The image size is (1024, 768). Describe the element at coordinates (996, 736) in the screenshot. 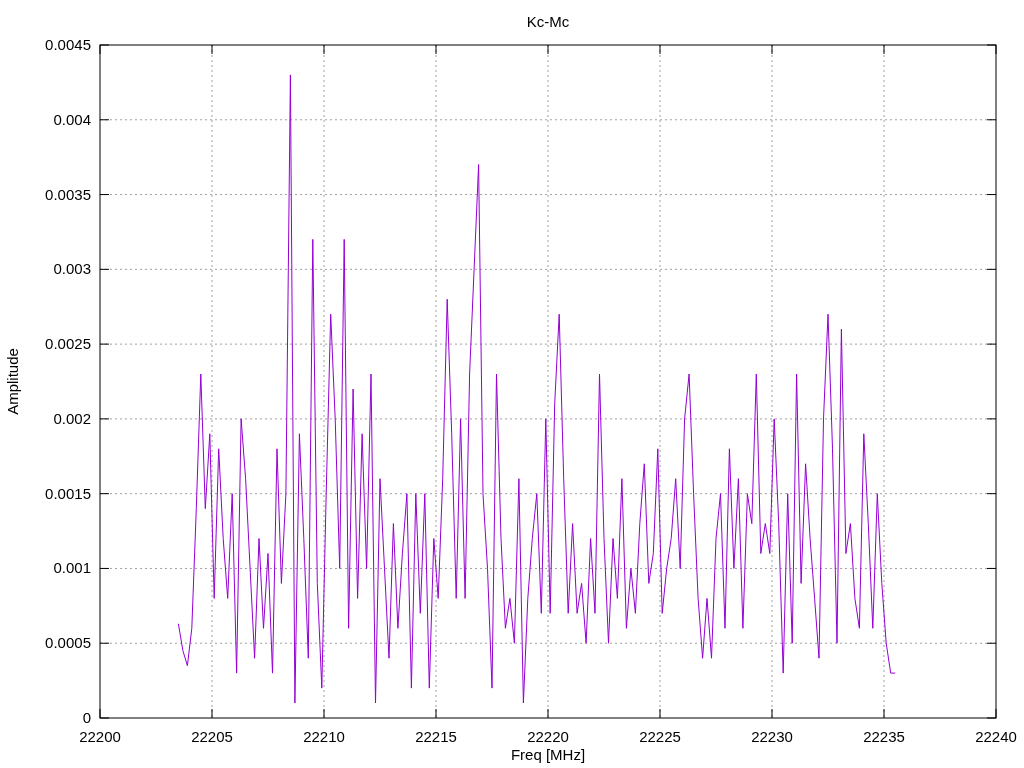

I see `x-tick-label: 22240` at that location.